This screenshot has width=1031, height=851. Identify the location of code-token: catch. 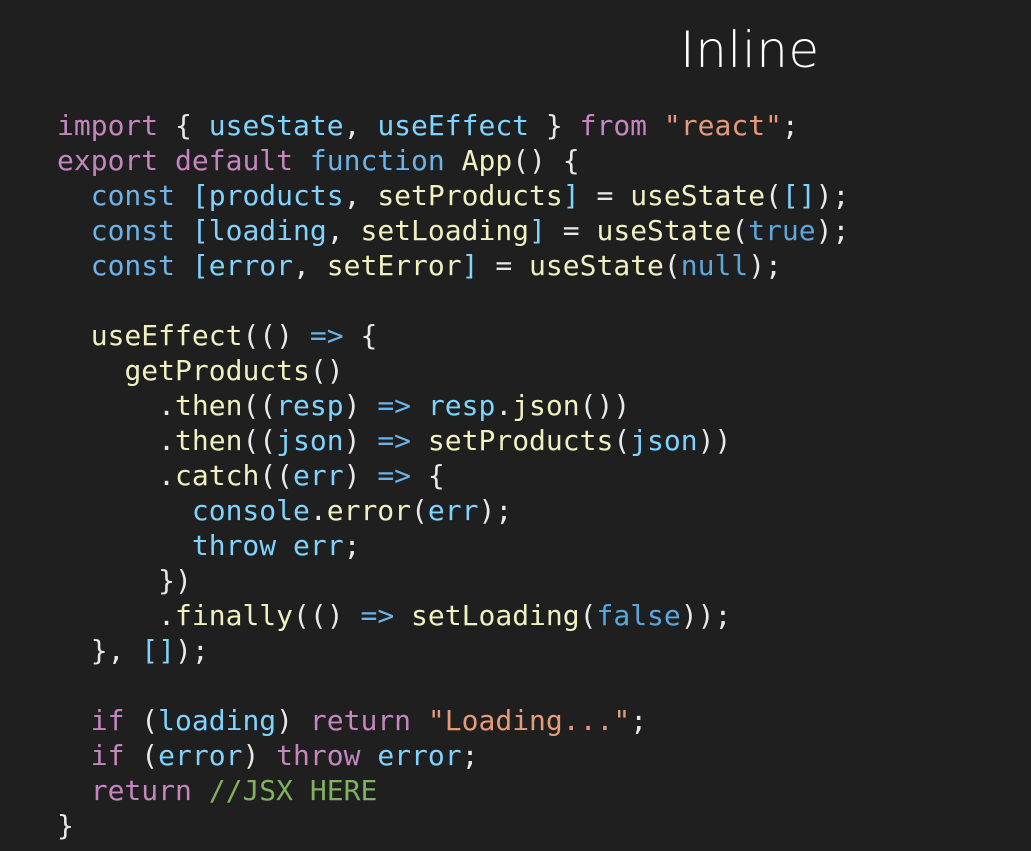
(217, 475).